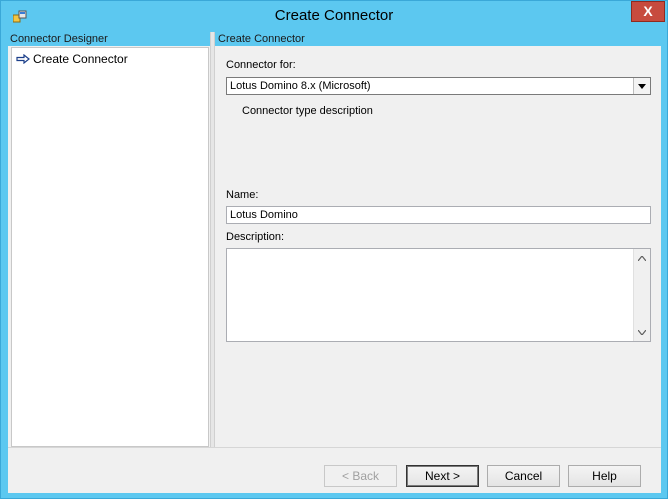  Describe the element at coordinates (438, 295) in the screenshot. I see `description-textarea` at that location.